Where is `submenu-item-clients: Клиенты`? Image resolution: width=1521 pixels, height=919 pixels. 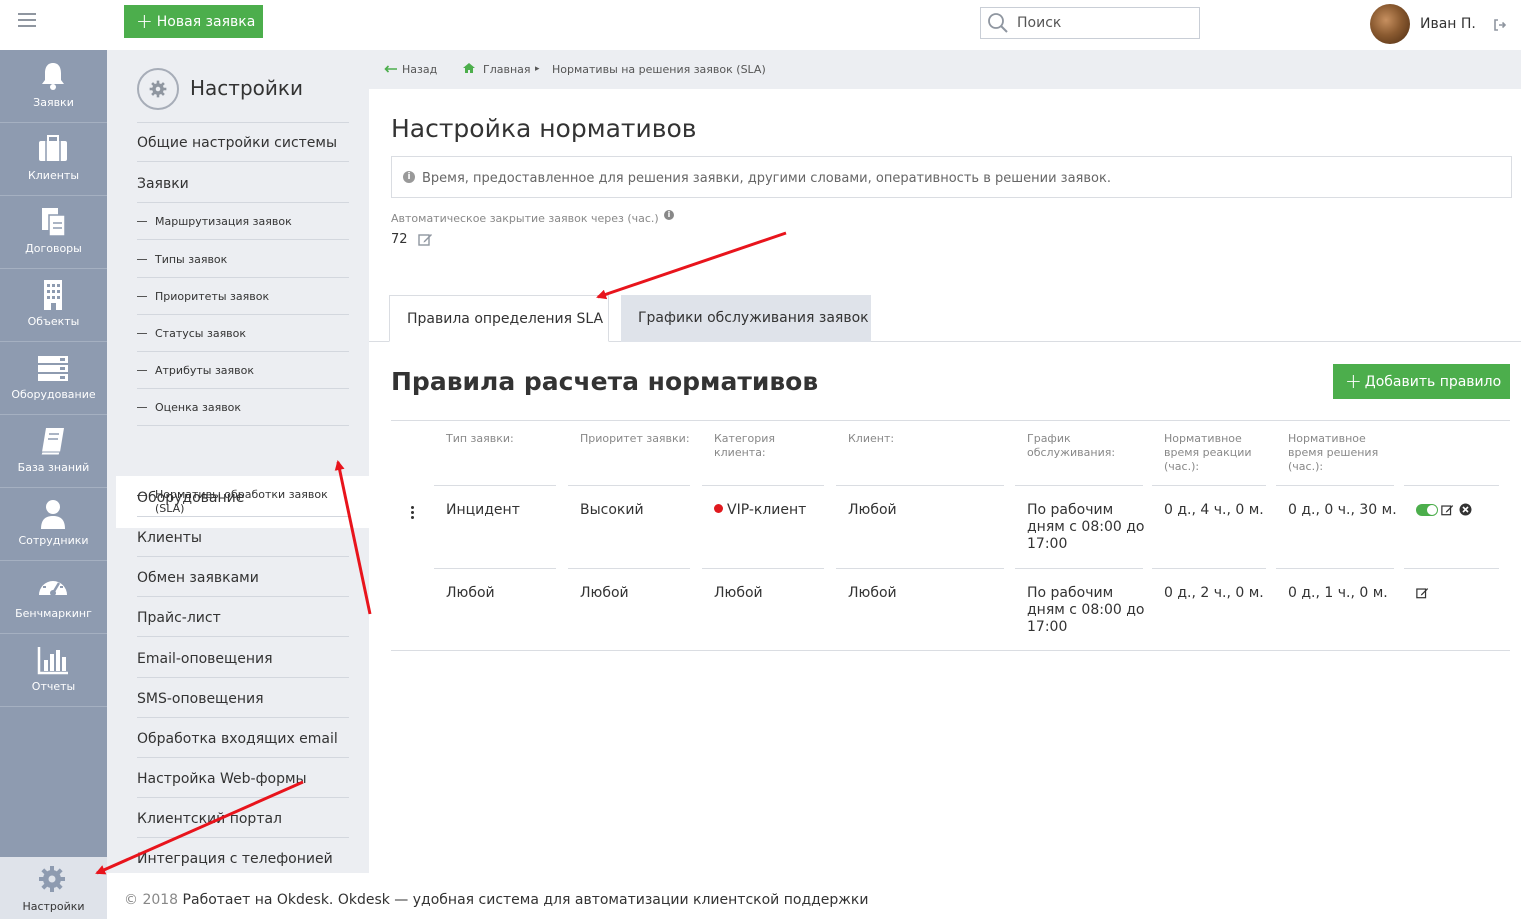
submenu-item-clients: Клиенты is located at coordinates (243, 538).